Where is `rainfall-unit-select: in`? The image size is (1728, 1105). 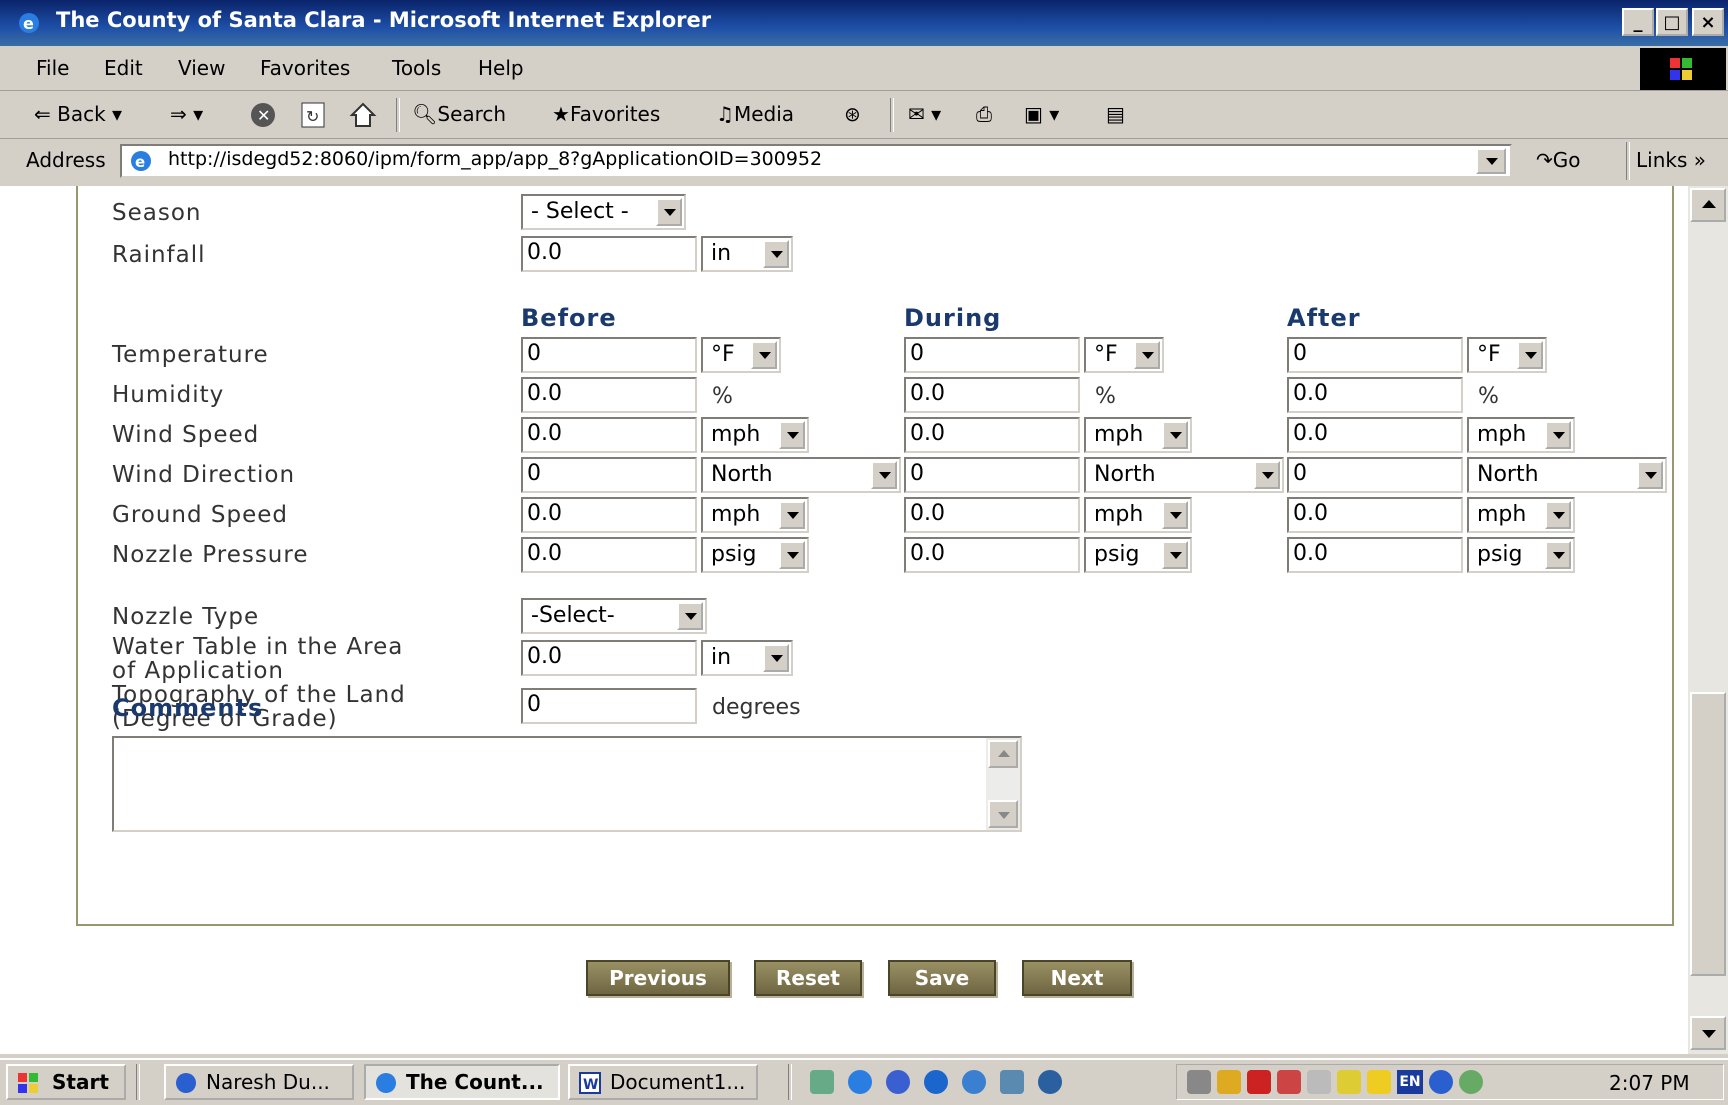 rainfall-unit-select: in is located at coordinates (747, 254).